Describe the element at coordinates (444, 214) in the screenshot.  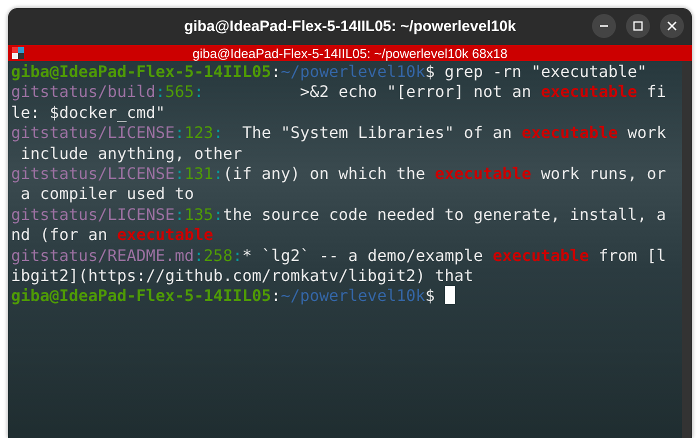
I see `output-text: the source code needed to generate, install, a` at that location.